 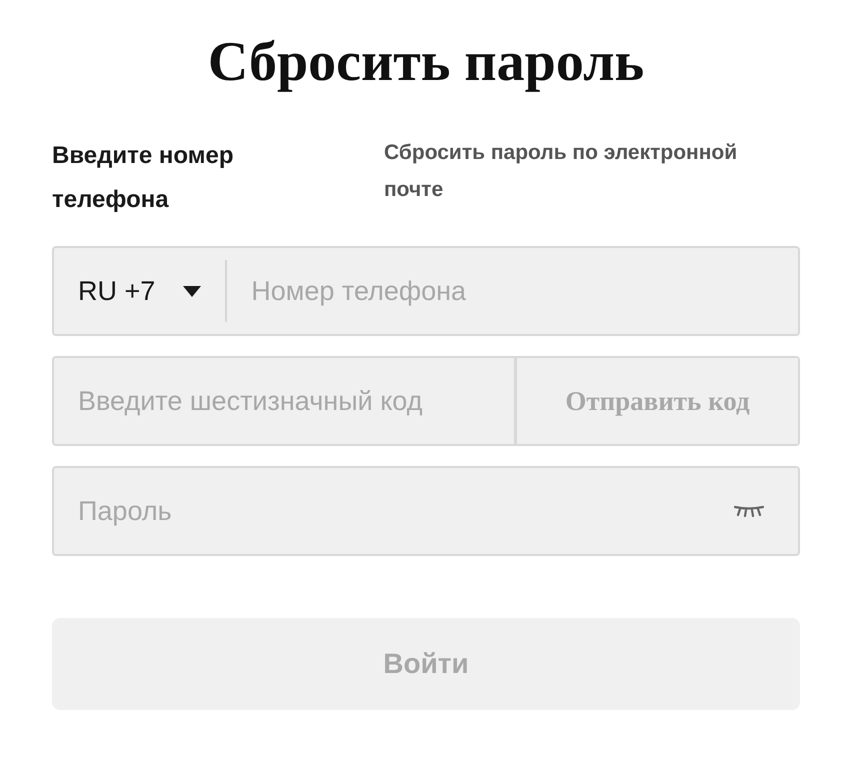 What do you see at coordinates (749, 511) in the screenshot?
I see `closed-eye-icon` at bounding box center [749, 511].